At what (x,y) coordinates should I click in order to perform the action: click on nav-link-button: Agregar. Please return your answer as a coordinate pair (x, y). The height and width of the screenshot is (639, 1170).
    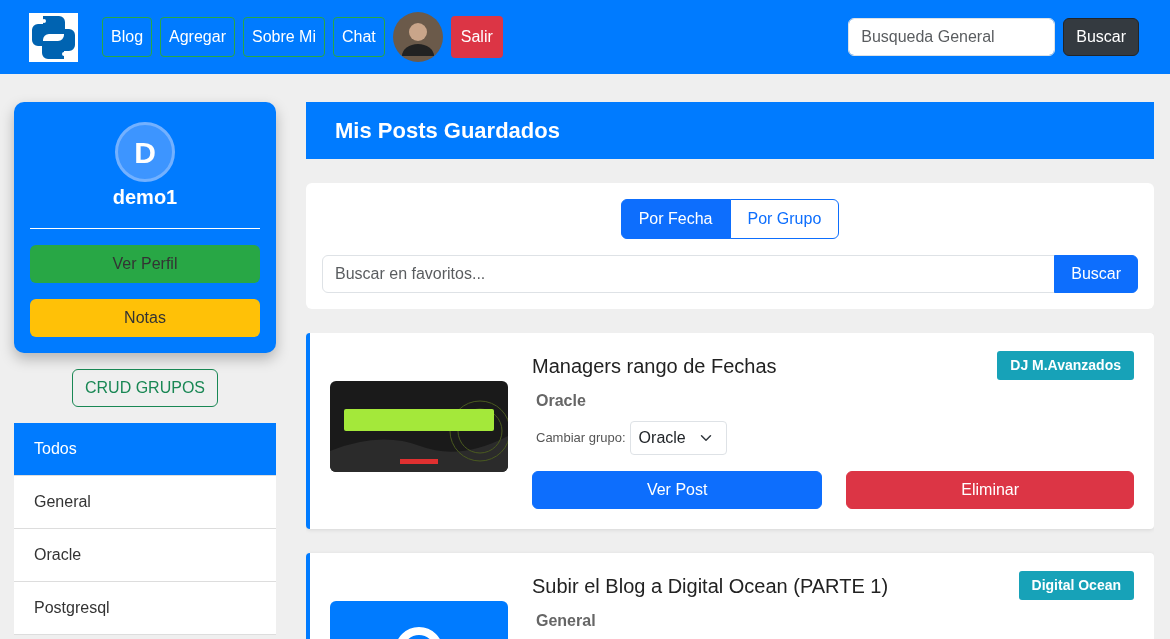
    Looking at the image, I should click on (197, 37).